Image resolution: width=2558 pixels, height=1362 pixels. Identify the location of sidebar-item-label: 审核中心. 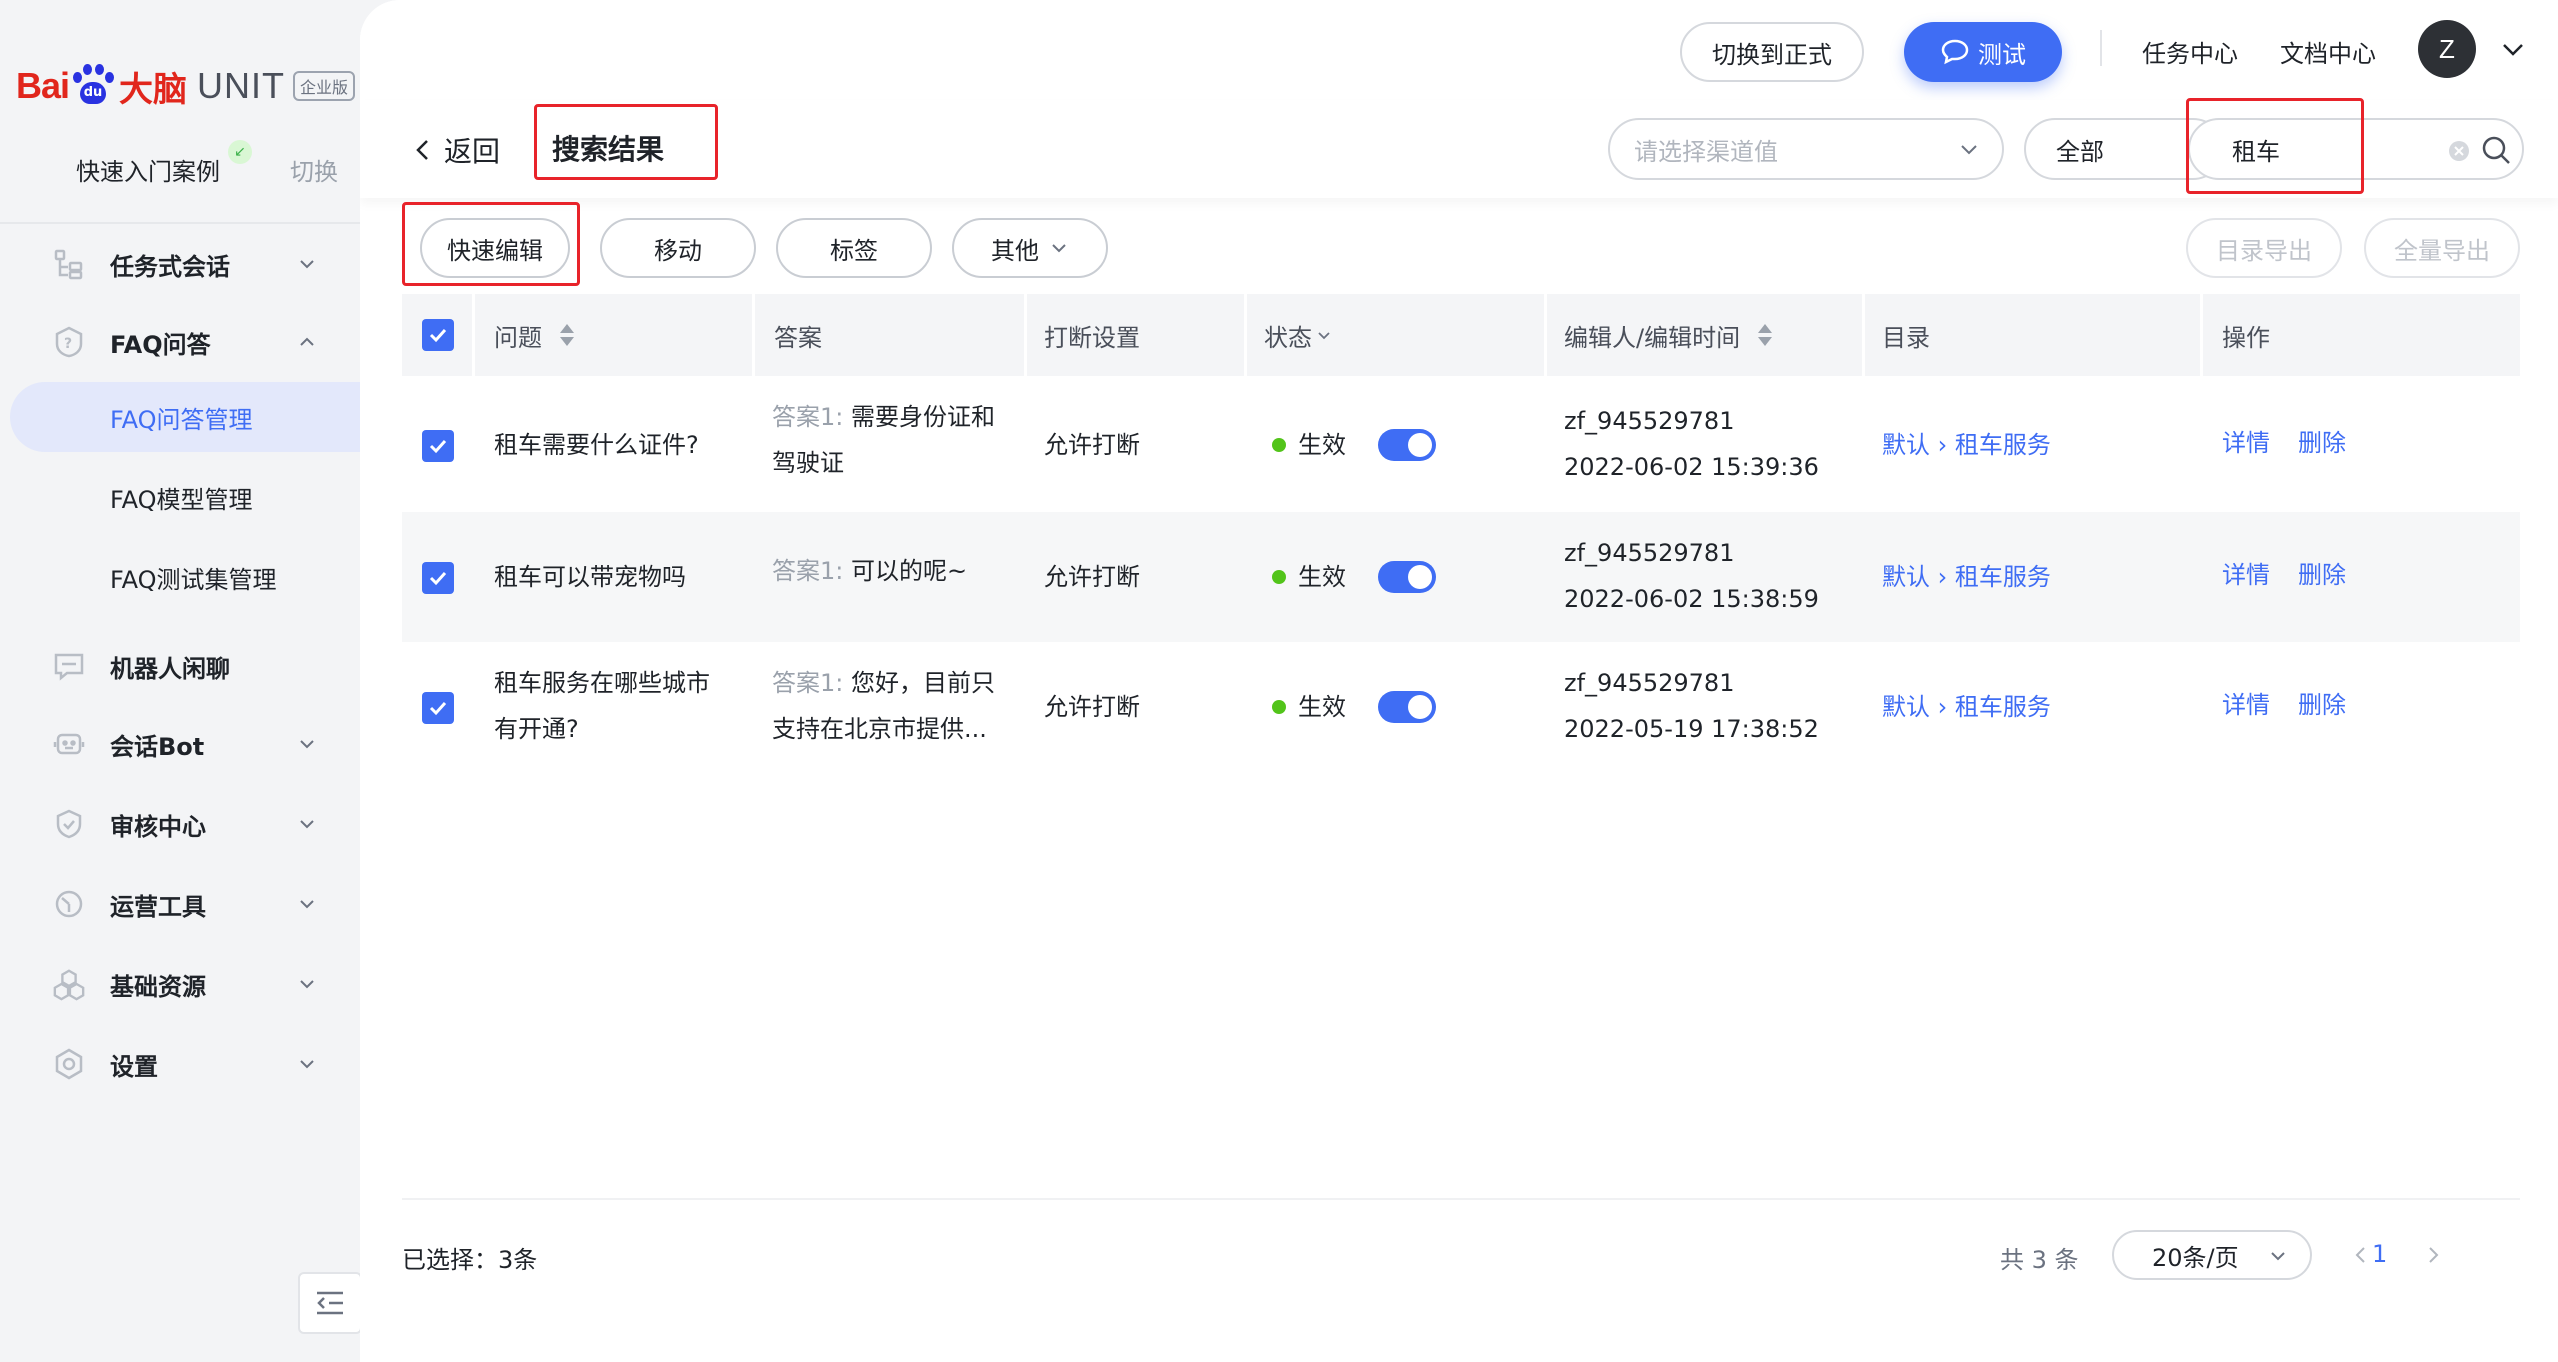
(158, 826).